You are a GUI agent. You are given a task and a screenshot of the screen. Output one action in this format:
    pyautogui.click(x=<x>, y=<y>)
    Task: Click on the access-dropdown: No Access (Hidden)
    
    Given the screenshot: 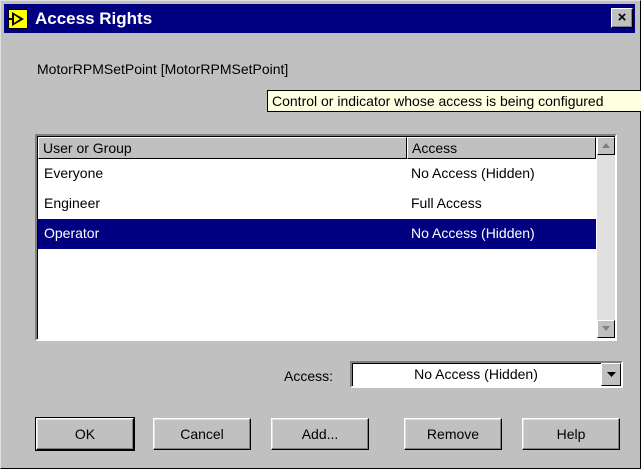 What is the action you would take?
    pyautogui.click(x=486, y=374)
    